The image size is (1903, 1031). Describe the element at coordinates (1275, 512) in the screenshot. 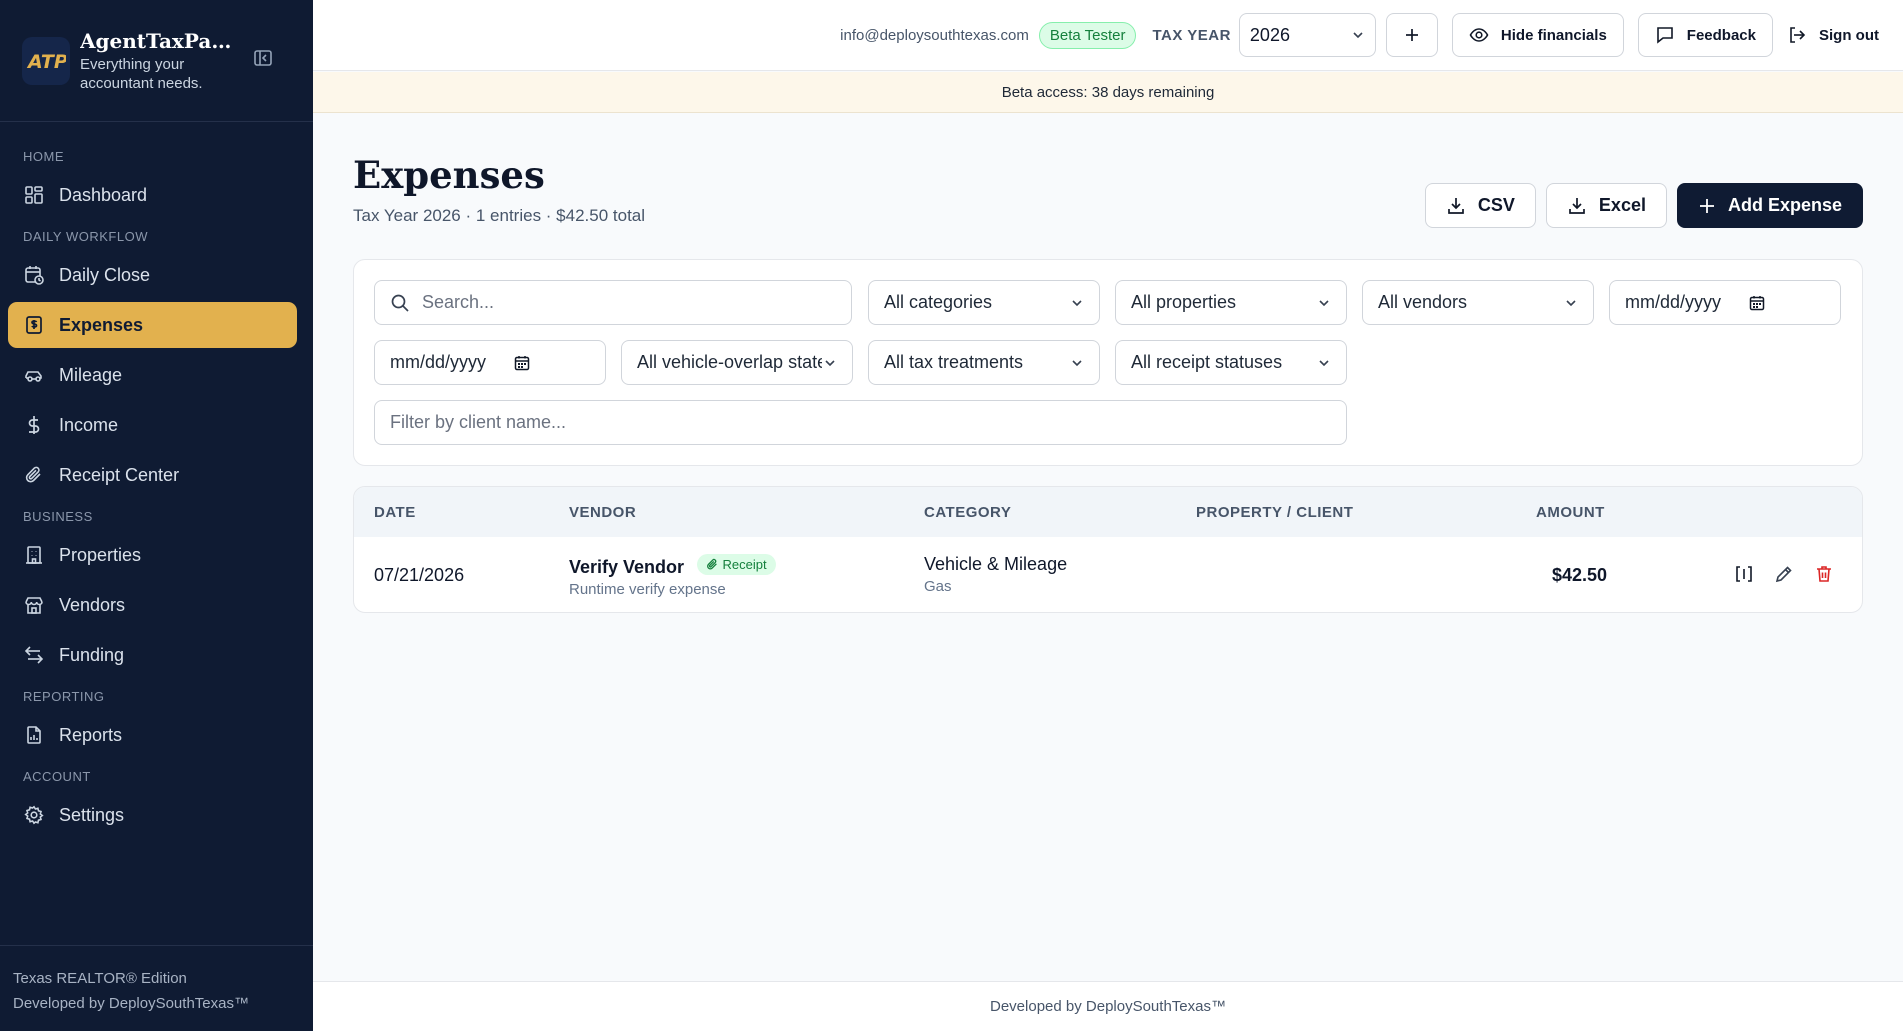

I see `column-header-property-client: PROPERTY / CLIENT` at that location.